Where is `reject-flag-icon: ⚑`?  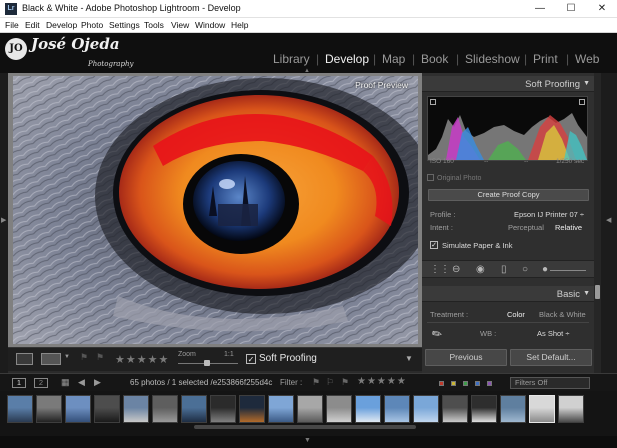 reject-flag-icon: ⚑ is located at coordinates (100, 357).